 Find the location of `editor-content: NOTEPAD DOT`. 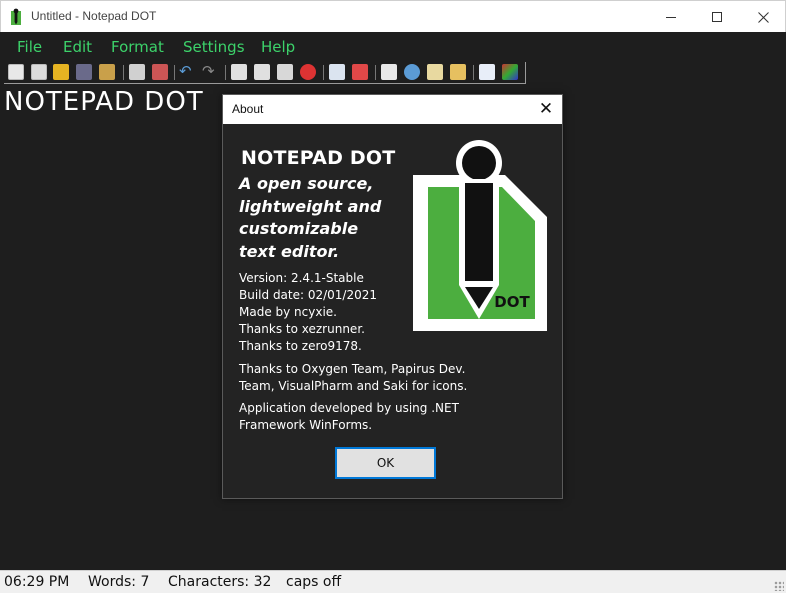

editor-content: NOTEPAD DOT is located at coordinates (104, 102).